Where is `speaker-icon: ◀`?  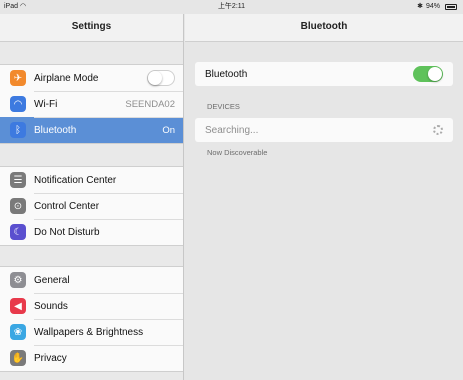
speaker-icon: ◀ is located at coordinates (18, 306).